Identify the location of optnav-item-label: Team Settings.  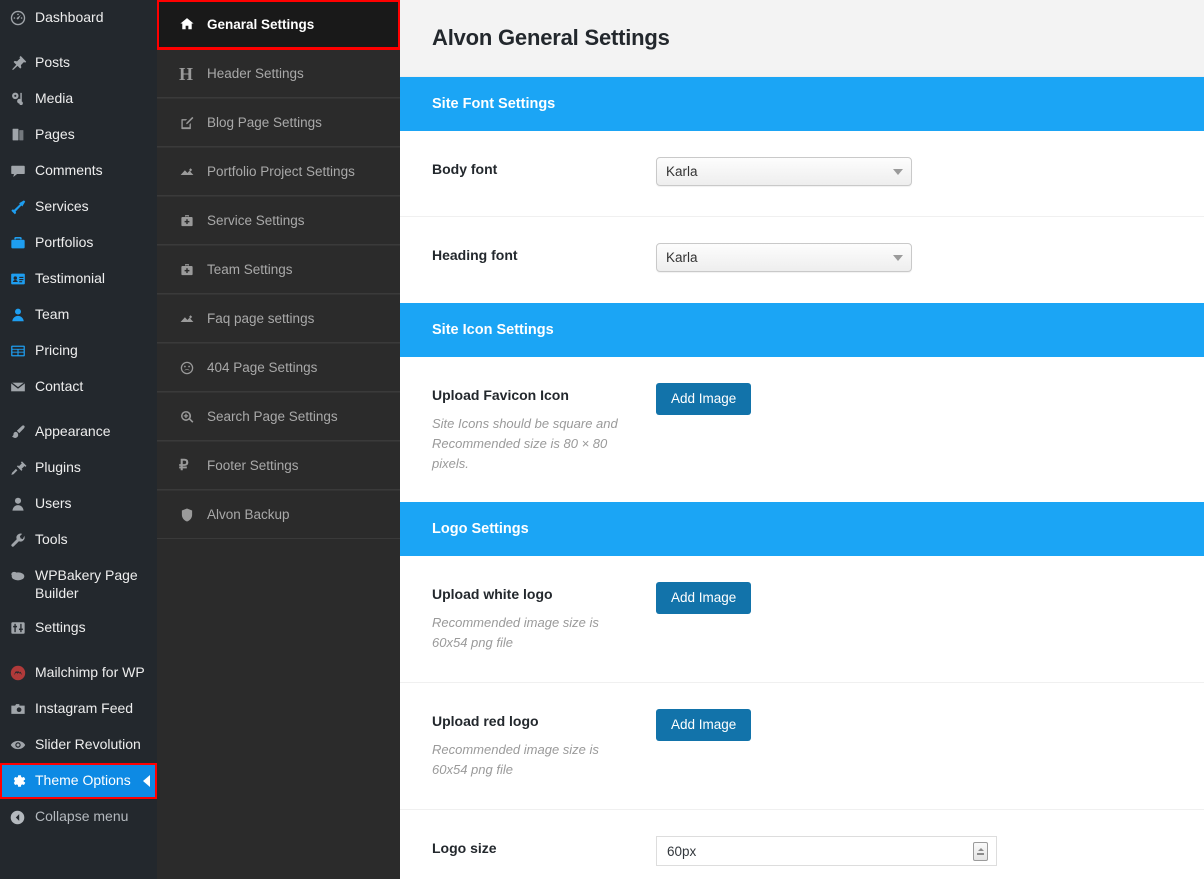
(250, 269).